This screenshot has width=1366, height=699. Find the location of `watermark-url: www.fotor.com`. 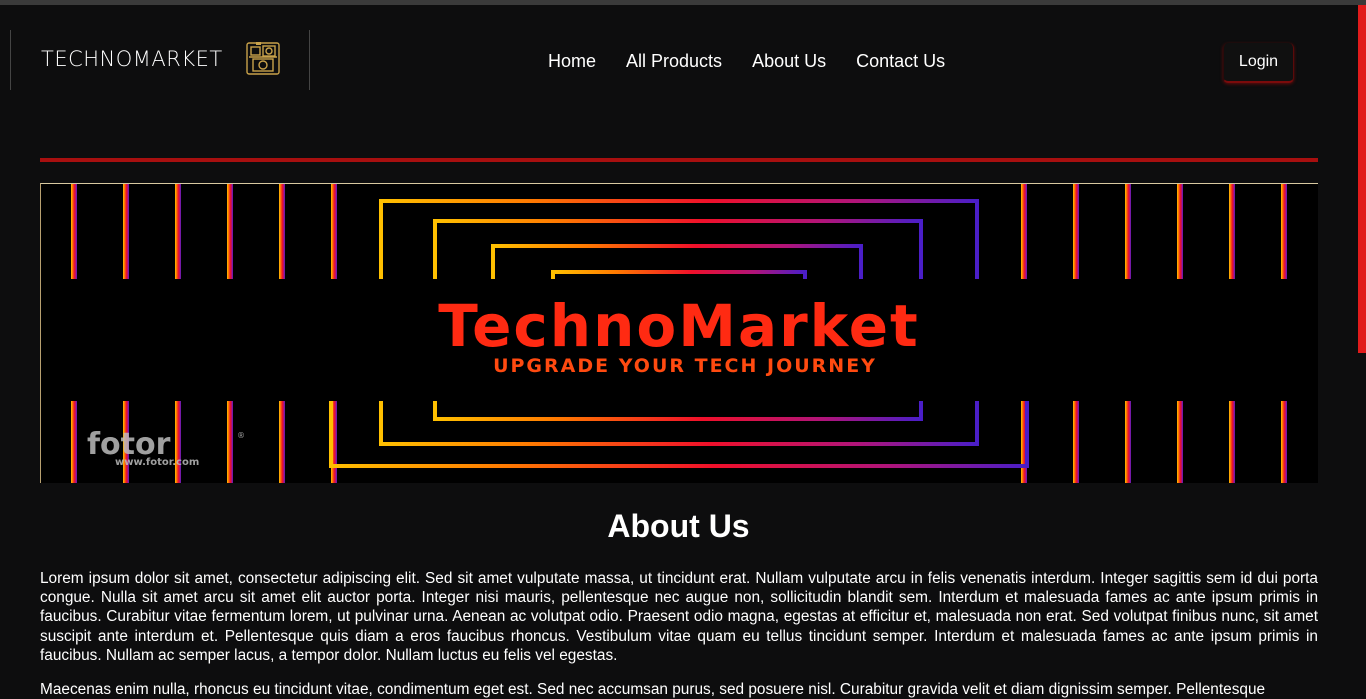

watermark-url: www.fotor.com is located at coordinates (157, 462).